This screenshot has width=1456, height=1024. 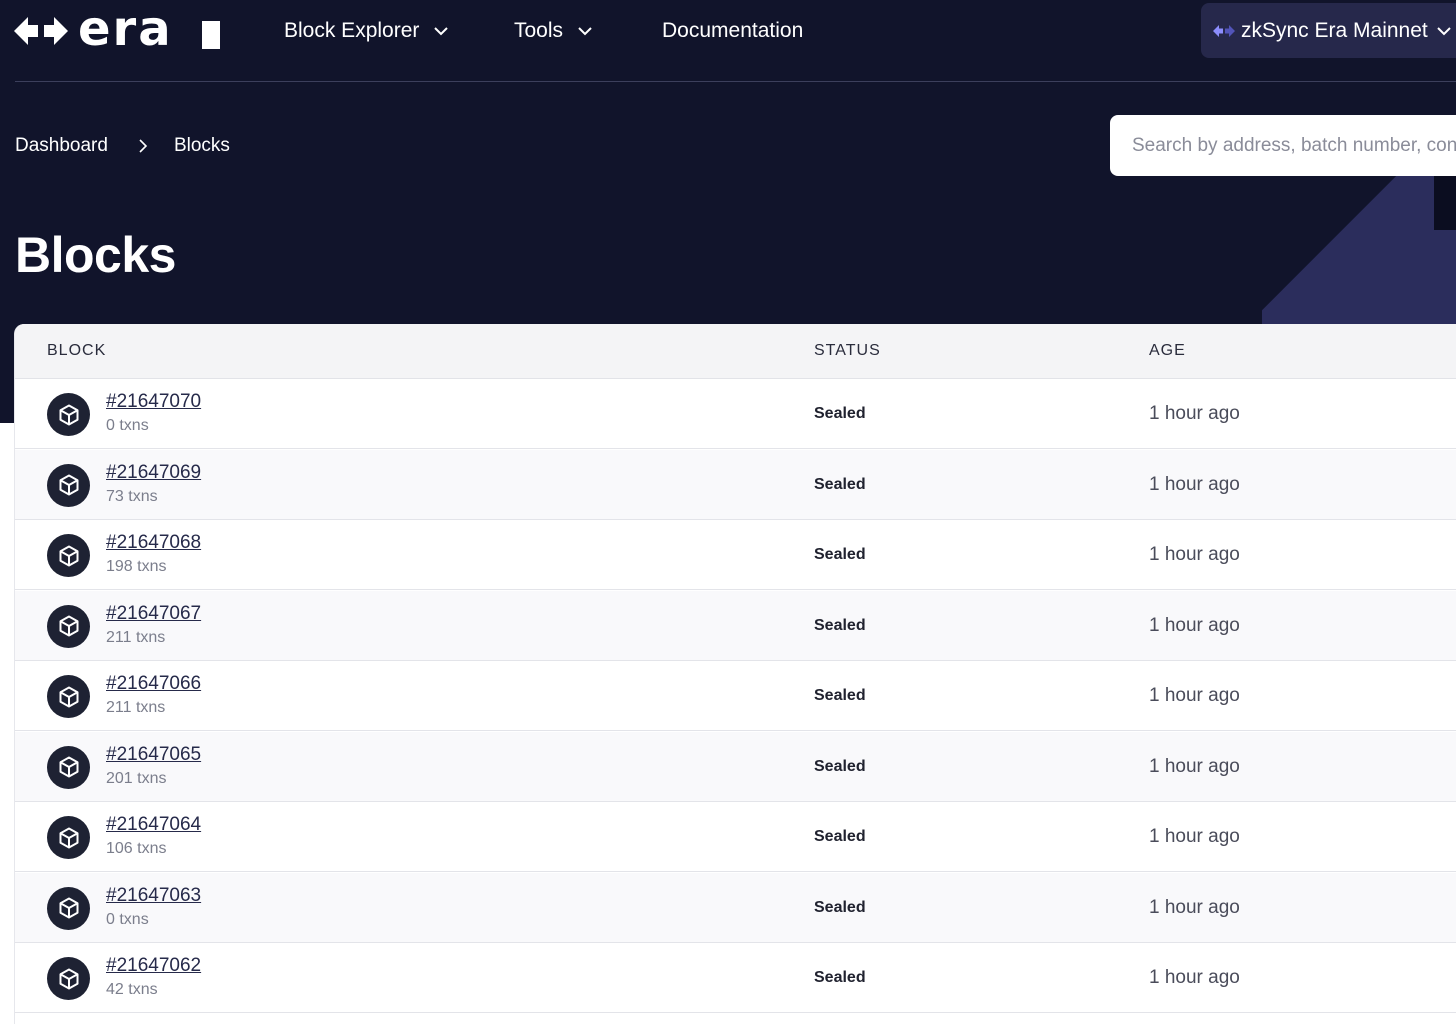 I want to click on table-header: BLOCK STATUS AGE, so click(x=735, y=351).